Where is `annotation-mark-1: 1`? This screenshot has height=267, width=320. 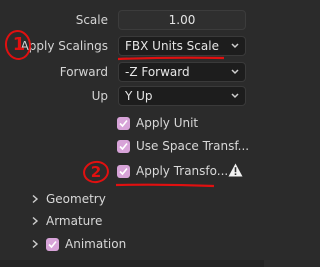 annotation-mark-1: 1 is located at coordinates (19, 44).